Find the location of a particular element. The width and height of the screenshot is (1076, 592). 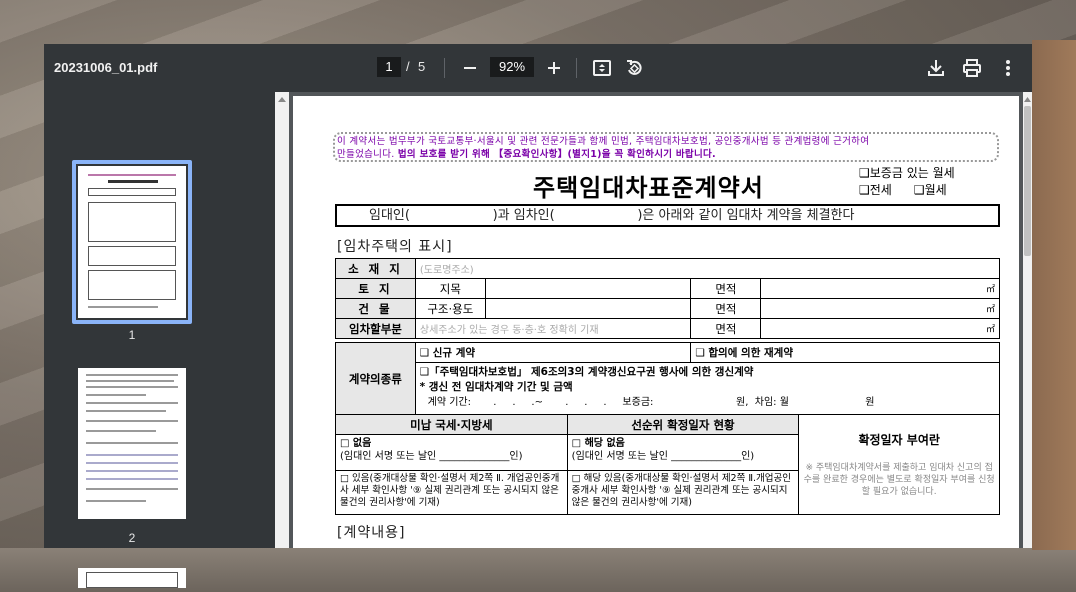

more-options-button is located at coordinates (1008, 68).